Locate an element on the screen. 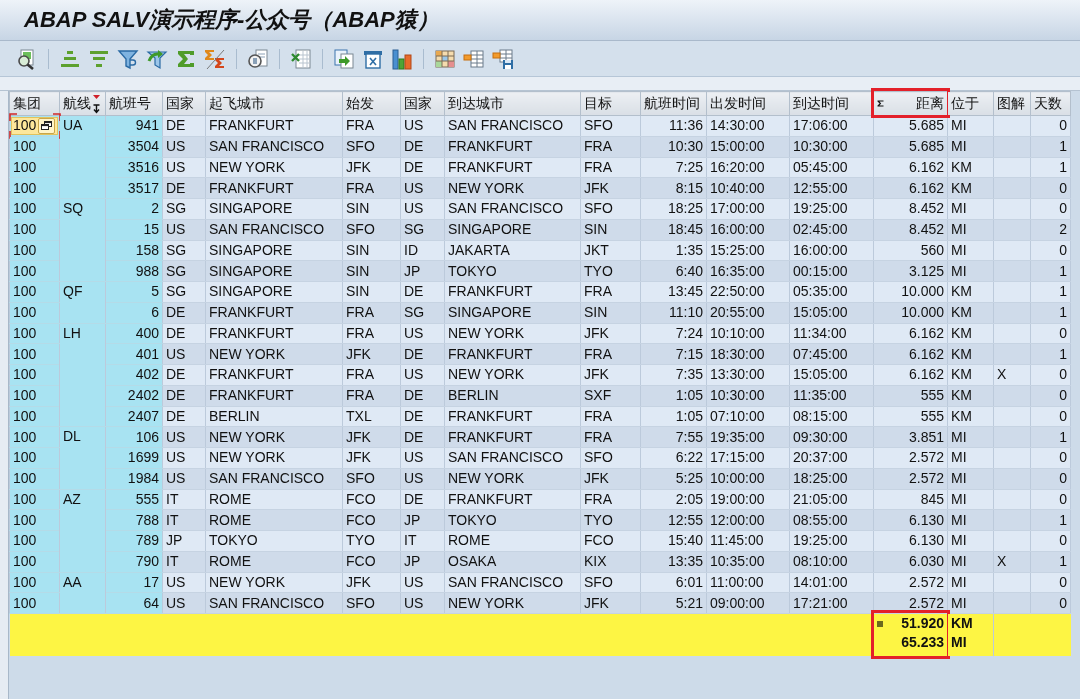  table-cell: 15:40 is located at coordinates (673, 541).